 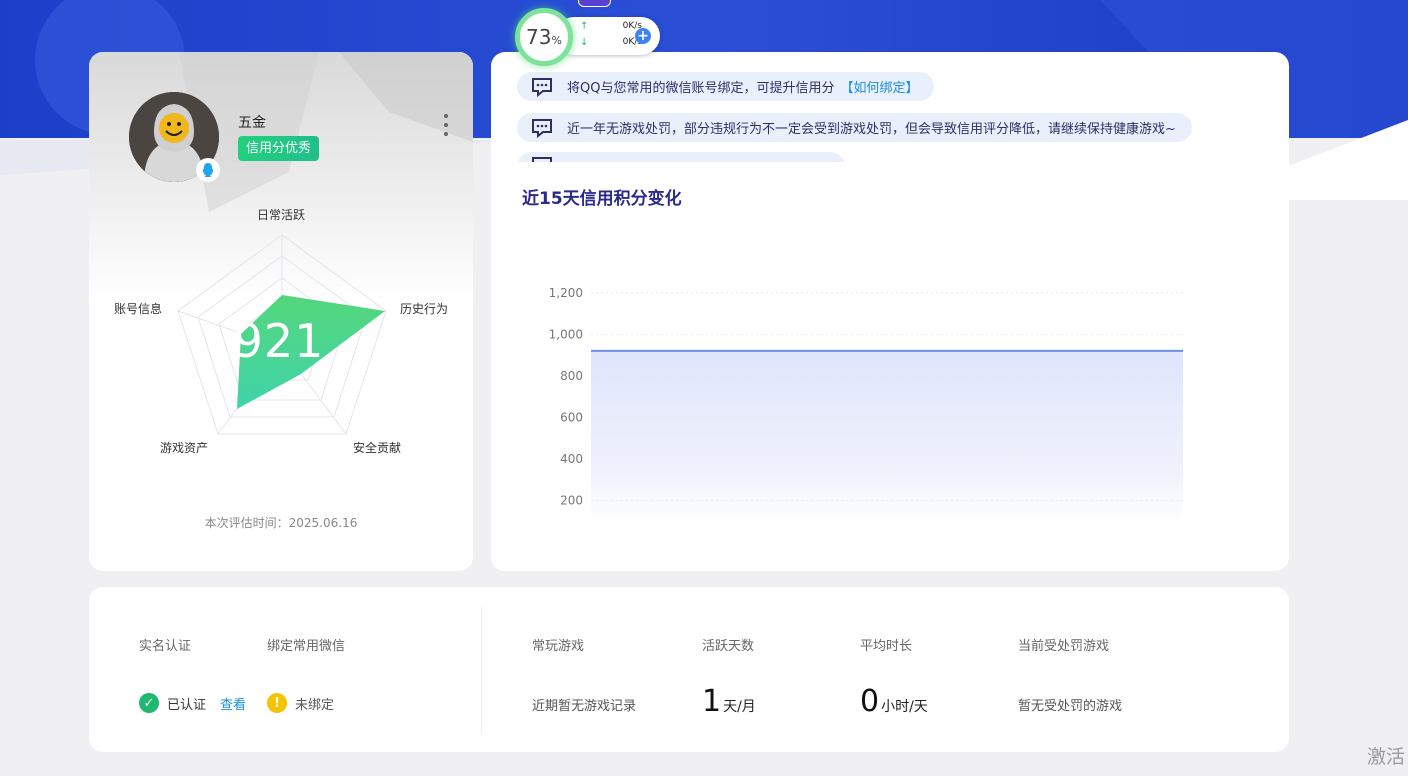 What do you see at coordinates (728, 646) in the screenshot?
I see `active-days-label: 活跃天数` at bounding box center [728, 646].